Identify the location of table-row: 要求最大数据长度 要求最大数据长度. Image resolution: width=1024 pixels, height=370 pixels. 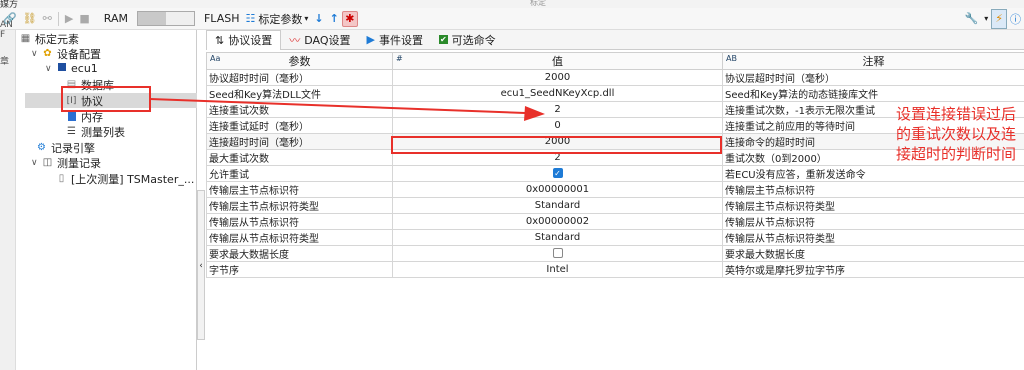
(615, 253).